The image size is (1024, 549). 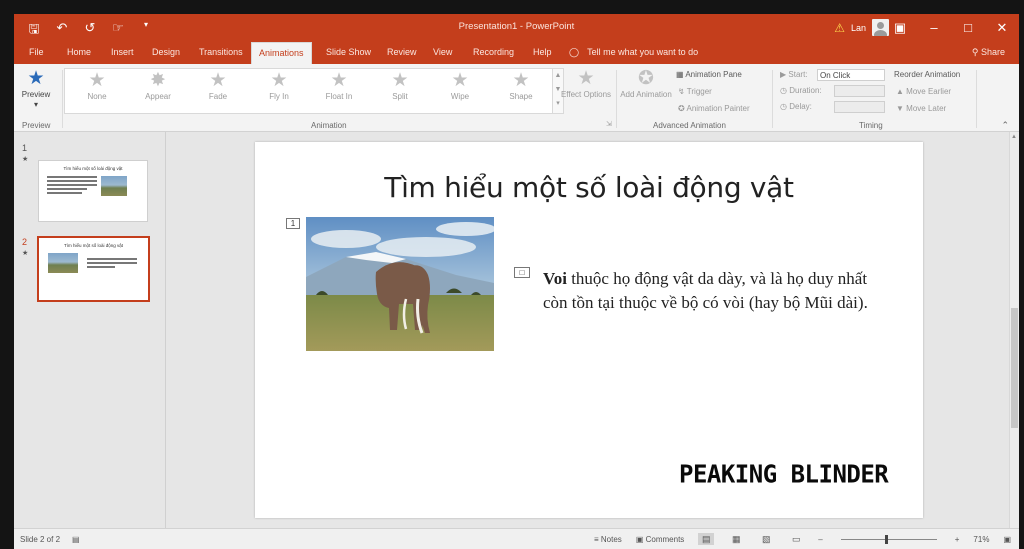 I want to click on effect-wipe: ★ Wipe, so click(x=460, y=86).